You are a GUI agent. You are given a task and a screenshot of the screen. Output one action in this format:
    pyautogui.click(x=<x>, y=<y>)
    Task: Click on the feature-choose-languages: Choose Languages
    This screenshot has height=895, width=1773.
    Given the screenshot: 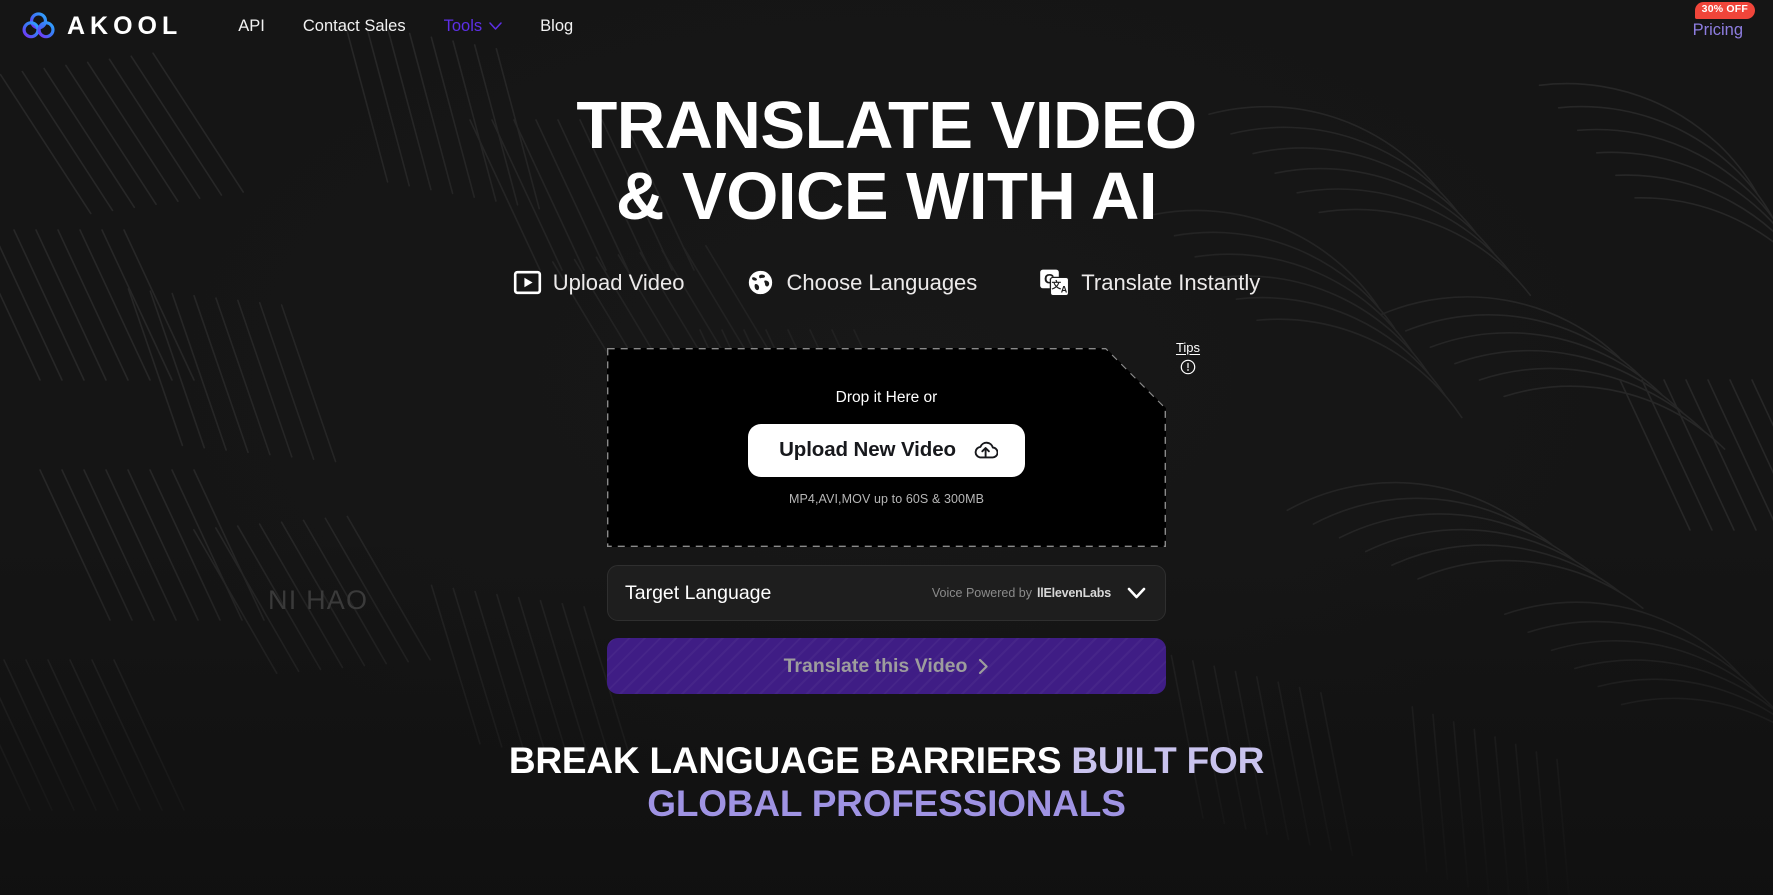 What is the action you would take?
    pyautogui.click(x=861, y=282)
    